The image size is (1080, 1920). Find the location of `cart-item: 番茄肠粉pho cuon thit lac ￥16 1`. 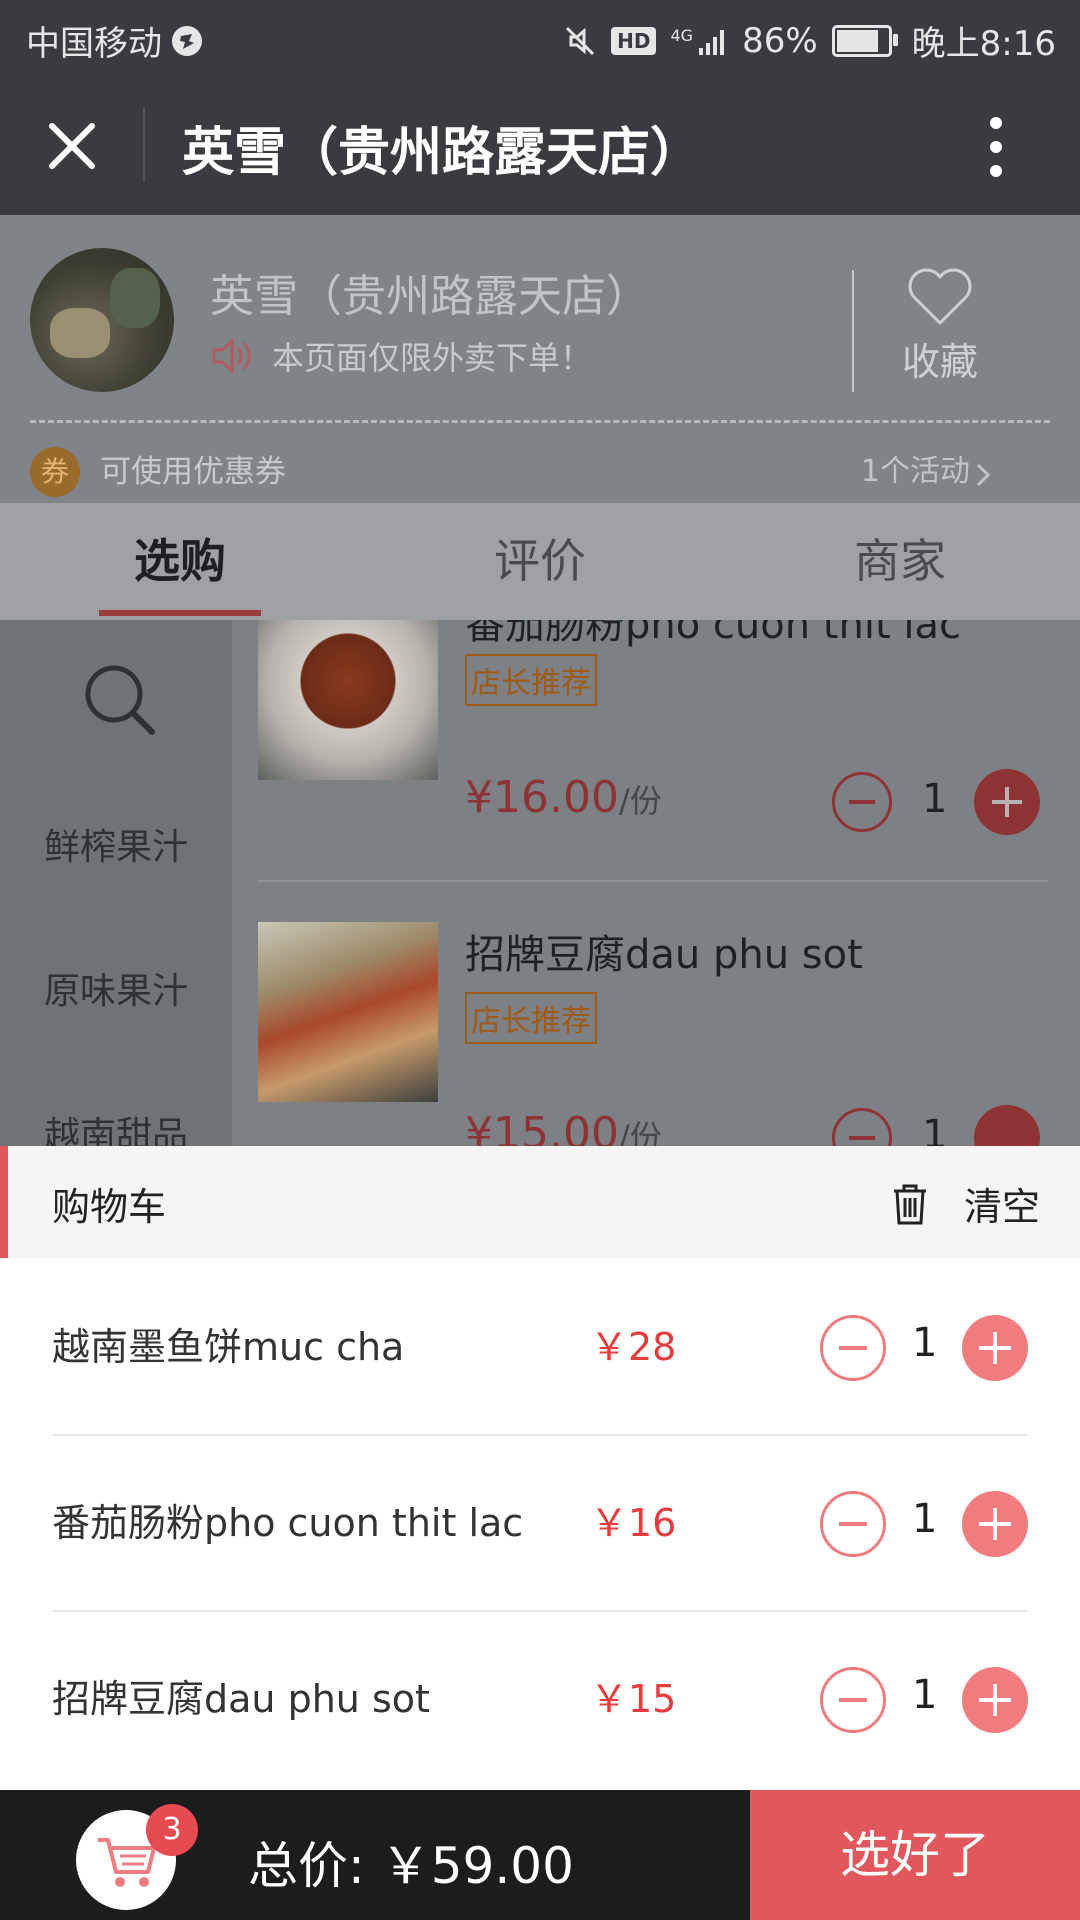

cart-item: 番茄肠粉pho cuon thit lac ￥16 1 is located at coordinates (540, 1522).